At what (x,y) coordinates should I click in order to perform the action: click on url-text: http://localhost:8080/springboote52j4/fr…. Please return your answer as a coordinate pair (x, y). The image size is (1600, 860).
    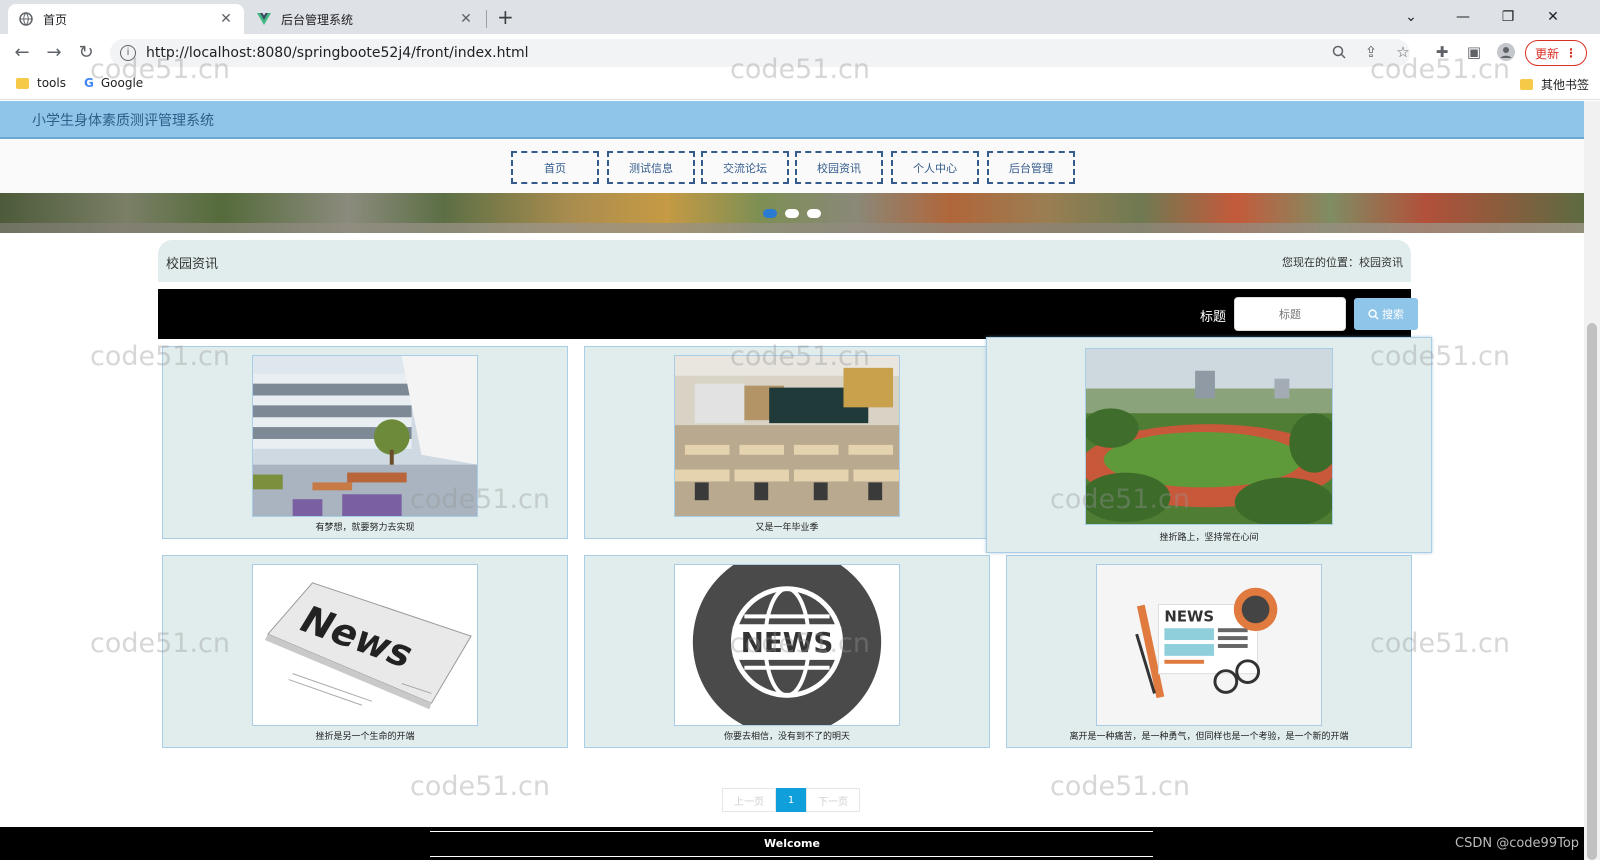
    Looking at the image, I should click on (337, 53).